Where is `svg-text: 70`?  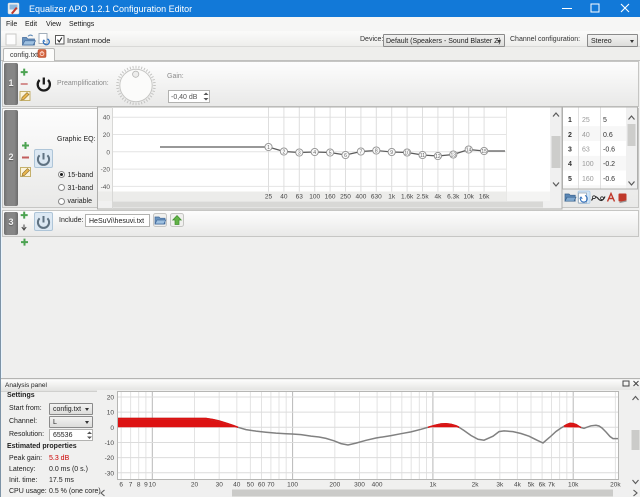
svg-text: 70 is located at coordinates (271, 485).